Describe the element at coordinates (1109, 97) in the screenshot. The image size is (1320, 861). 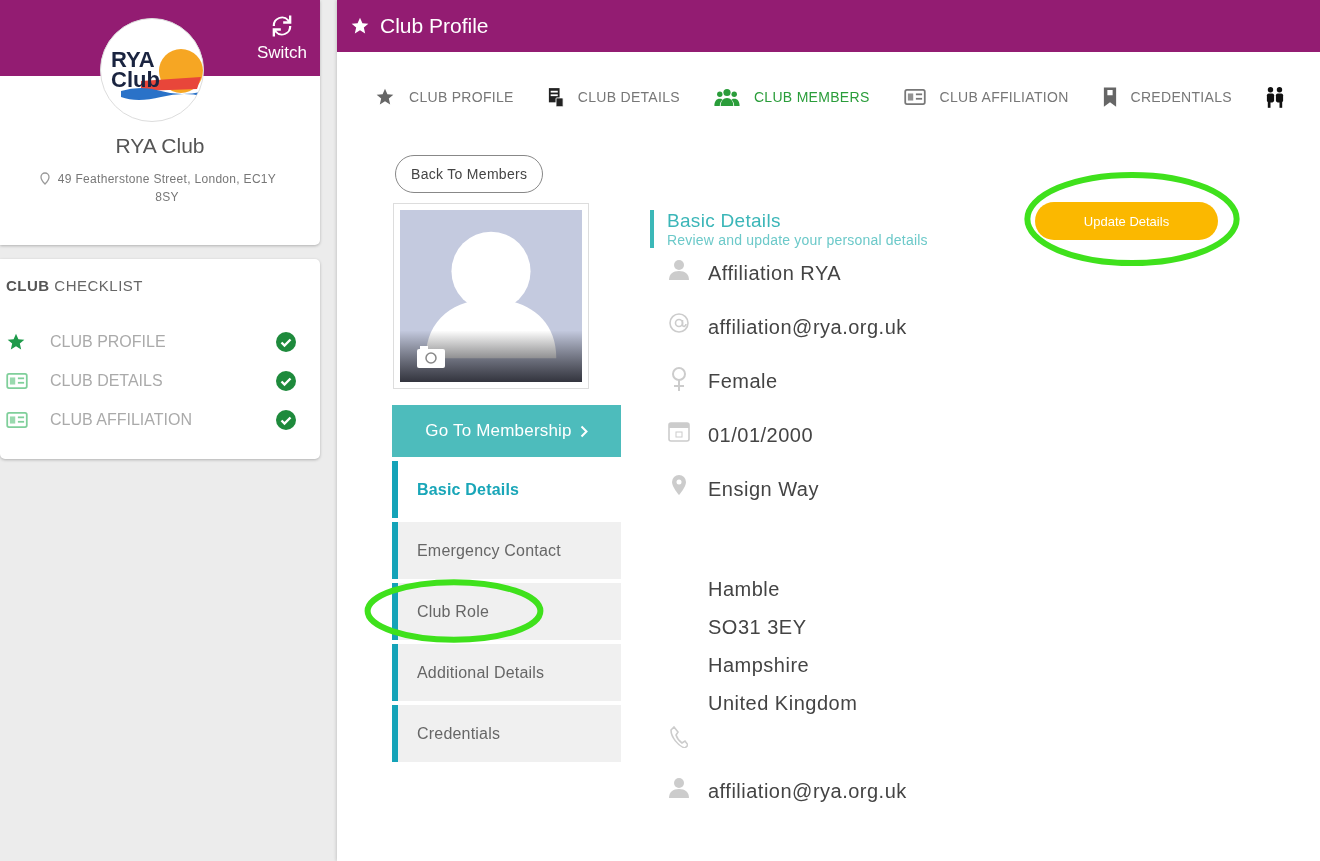
I see `bookmark-icon` at that location.